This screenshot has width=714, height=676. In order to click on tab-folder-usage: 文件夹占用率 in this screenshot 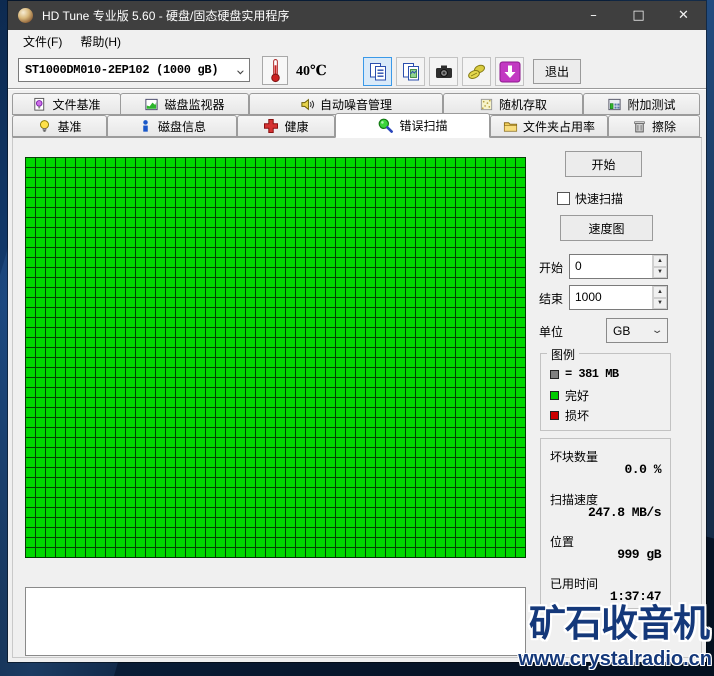, I will do `click(549, 126)`.